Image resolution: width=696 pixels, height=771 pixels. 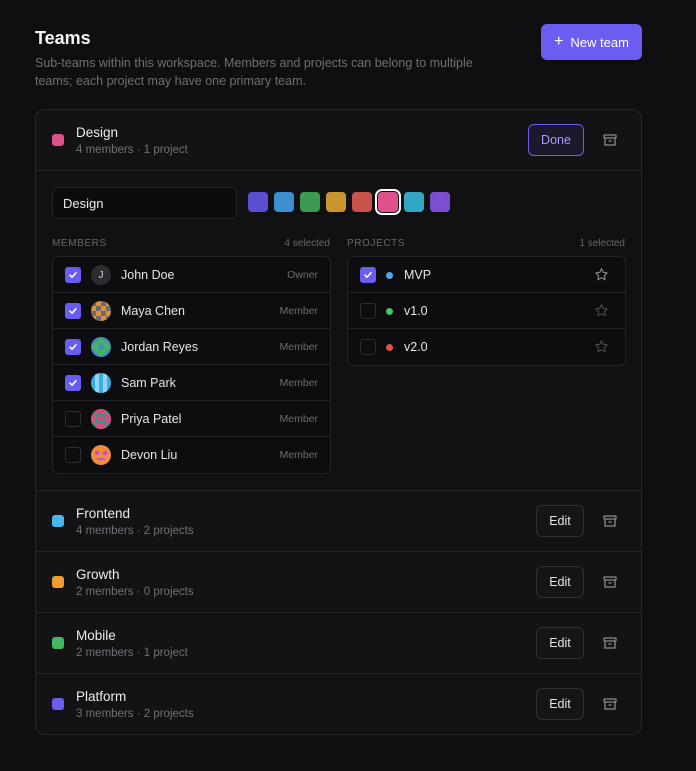 I want to click on plus-icon: +, so click(x=559, y=41).